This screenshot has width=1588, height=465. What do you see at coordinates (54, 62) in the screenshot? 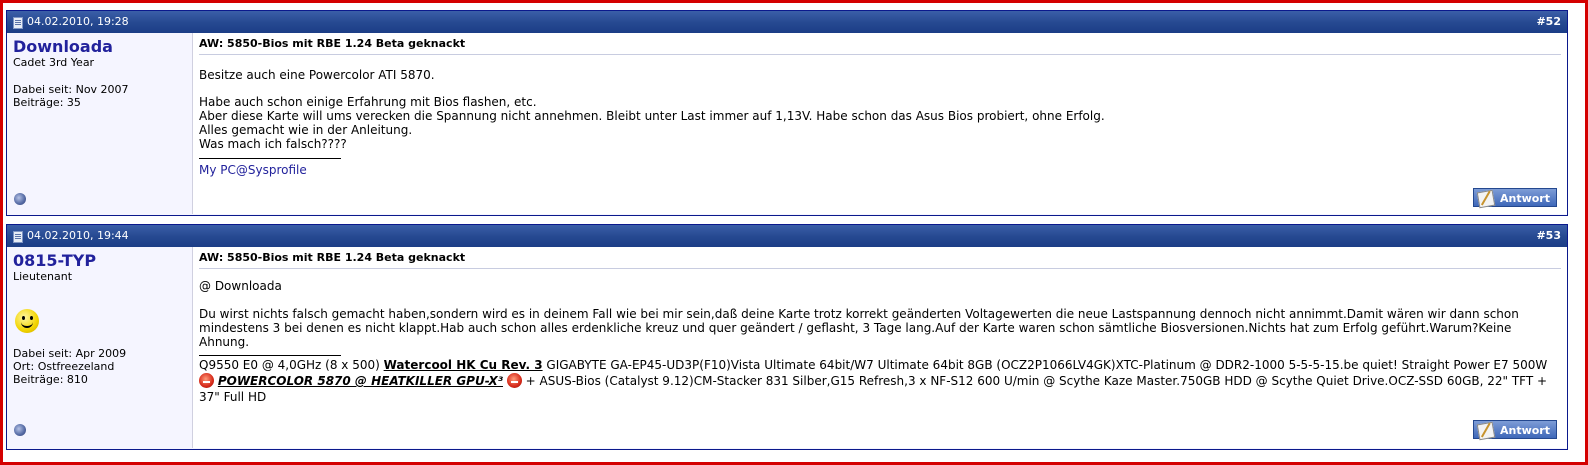
I see `user-rank: Cadet 3rd Year` at bounding box center [54, 62].